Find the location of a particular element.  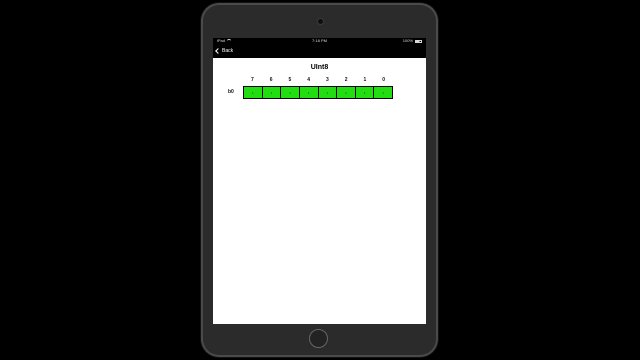

bit-toggle-1: 1 is located at coordinates (365, 92).